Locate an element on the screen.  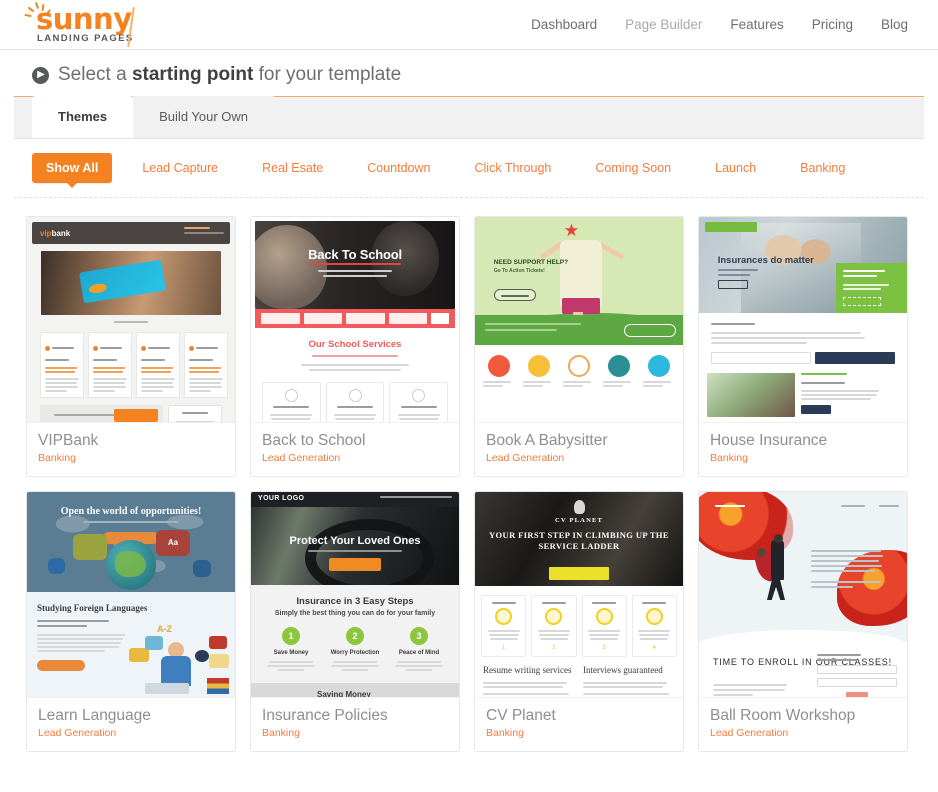
brand-logo: sunny LANDING PAGES is located at coordinates (82, 24).